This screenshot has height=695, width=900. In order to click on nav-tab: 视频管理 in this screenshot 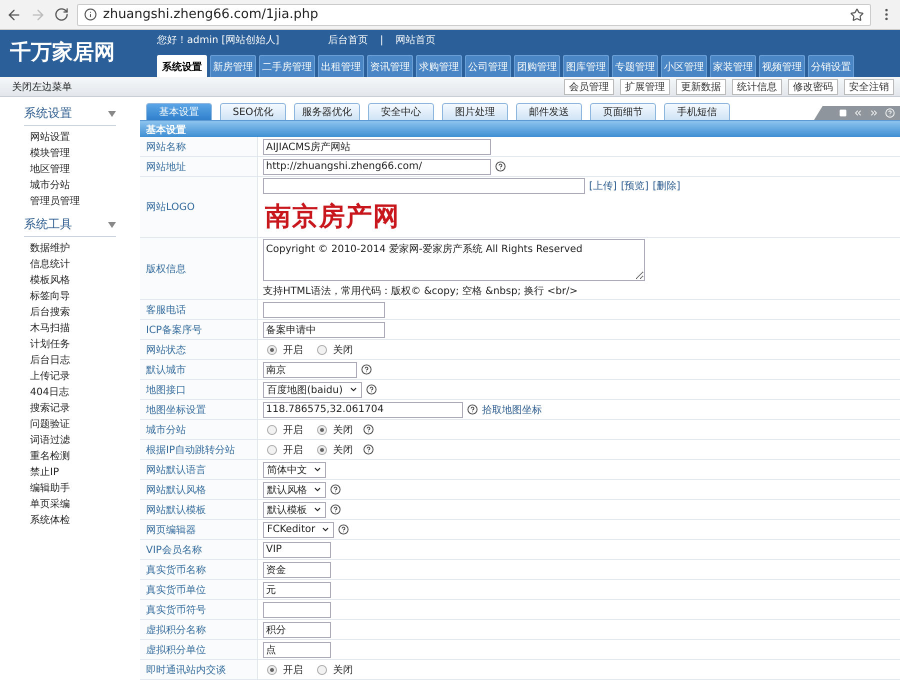, I will do `click(782, 66)`.